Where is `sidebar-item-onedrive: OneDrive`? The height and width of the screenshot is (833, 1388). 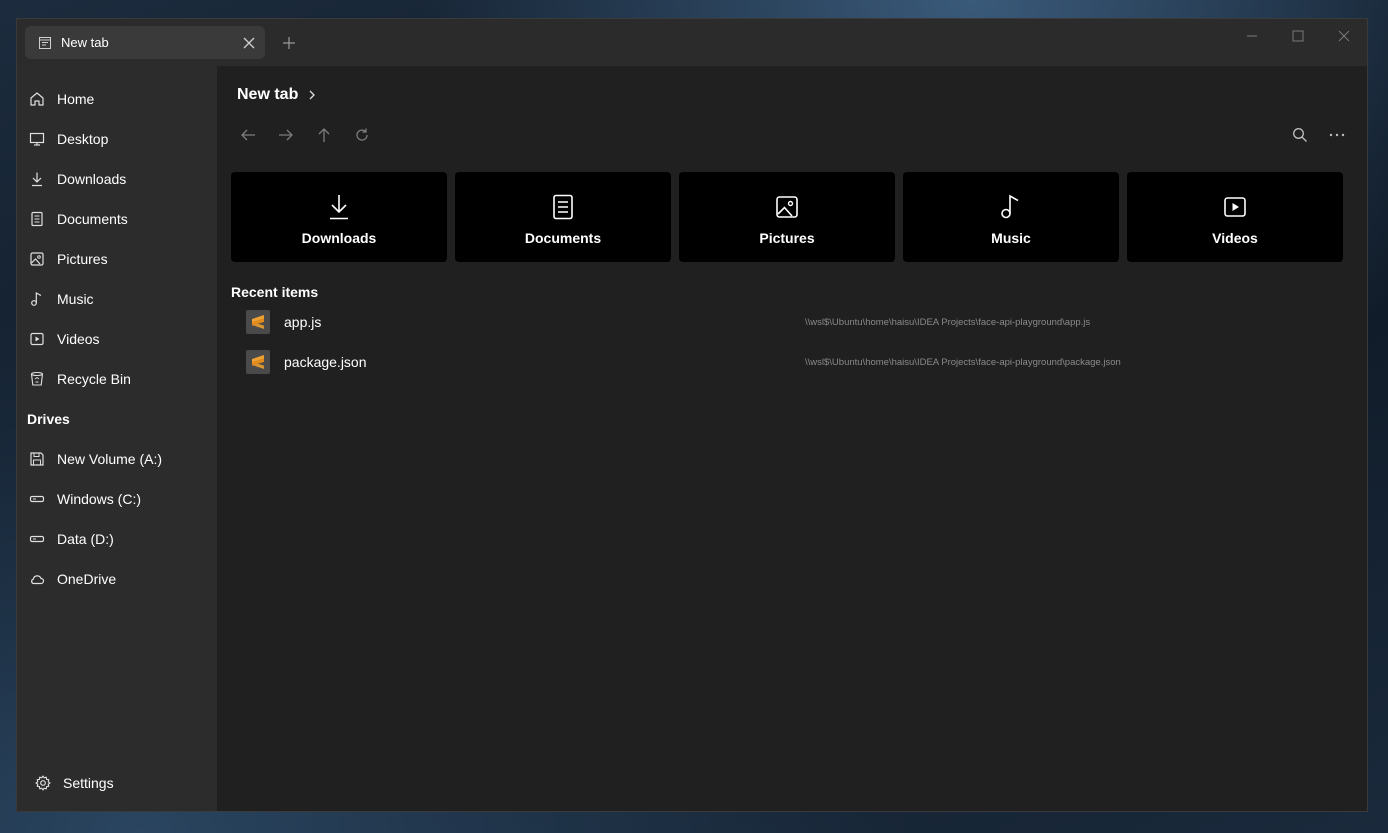 sidebar-item-onedrive: OneDrive is located at coordinates (118, 579).